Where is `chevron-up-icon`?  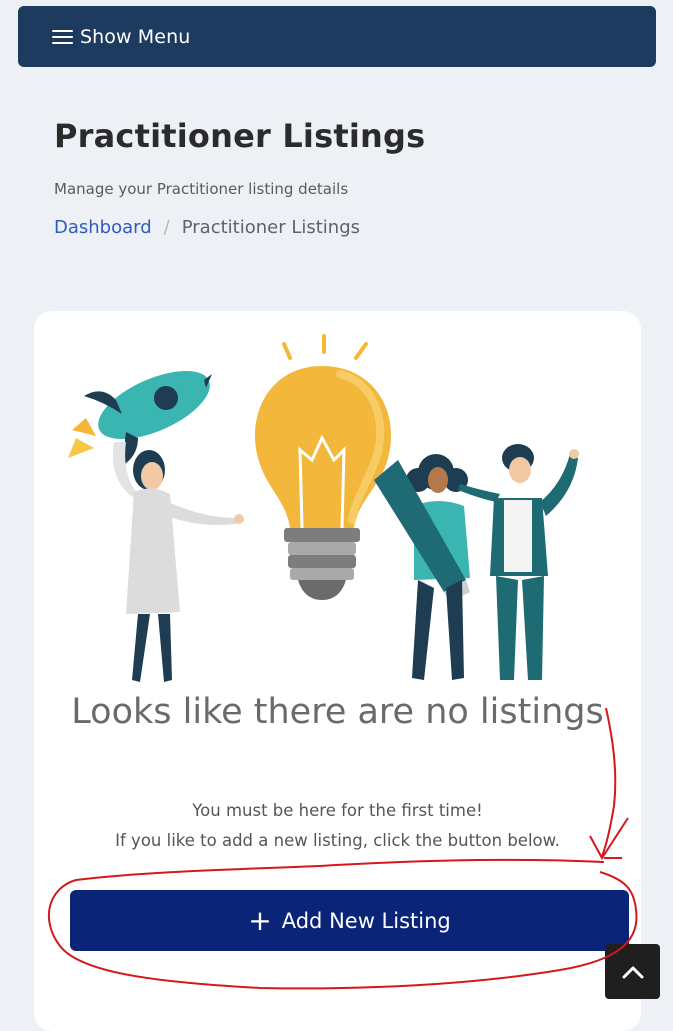 chevron-up-icon is located at coordinates (632, 972).